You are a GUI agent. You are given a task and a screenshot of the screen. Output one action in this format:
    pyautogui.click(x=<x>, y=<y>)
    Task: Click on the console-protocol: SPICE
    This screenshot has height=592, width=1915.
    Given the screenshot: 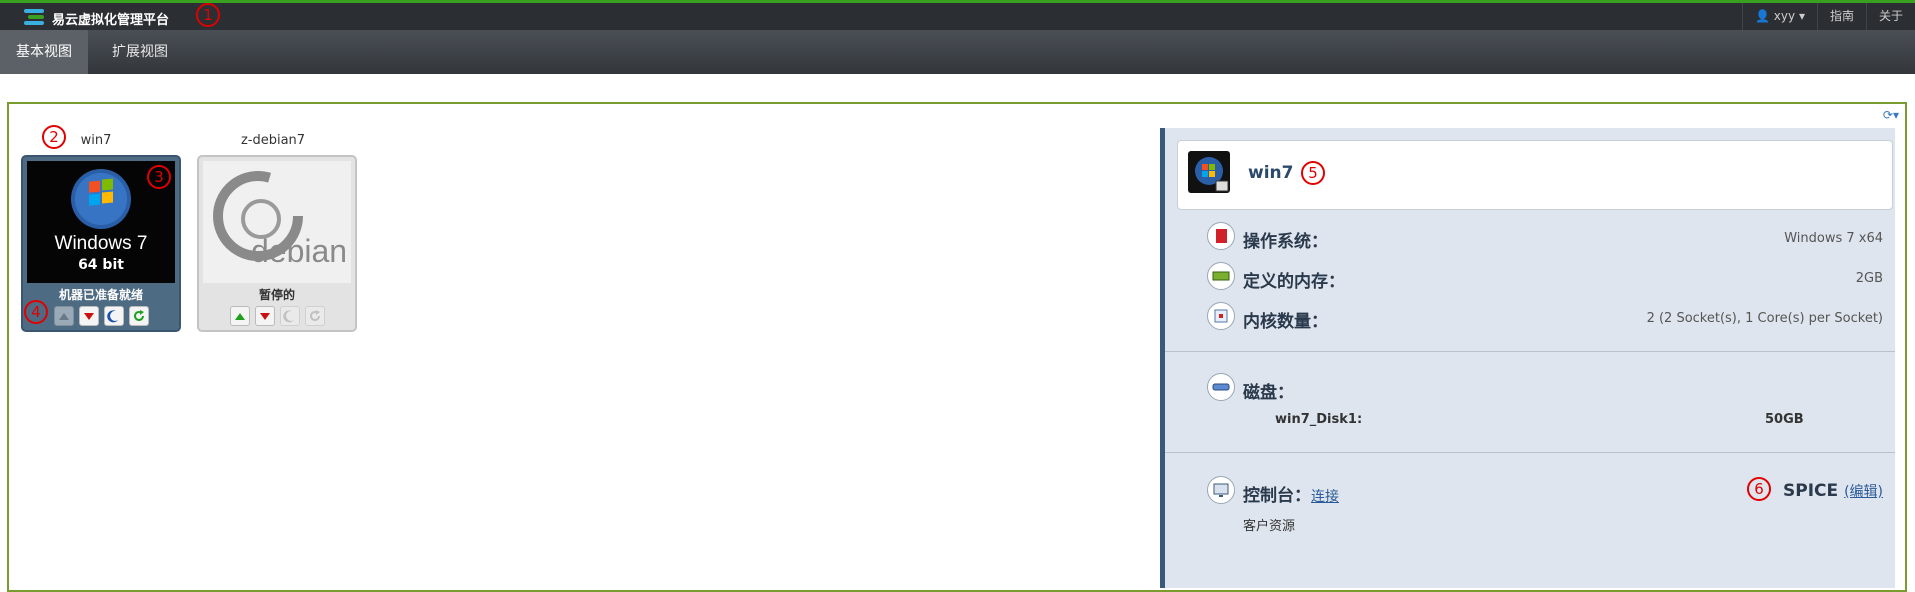 What is the action you would take?
    pyautogui.click(x=1811, y=491)
    